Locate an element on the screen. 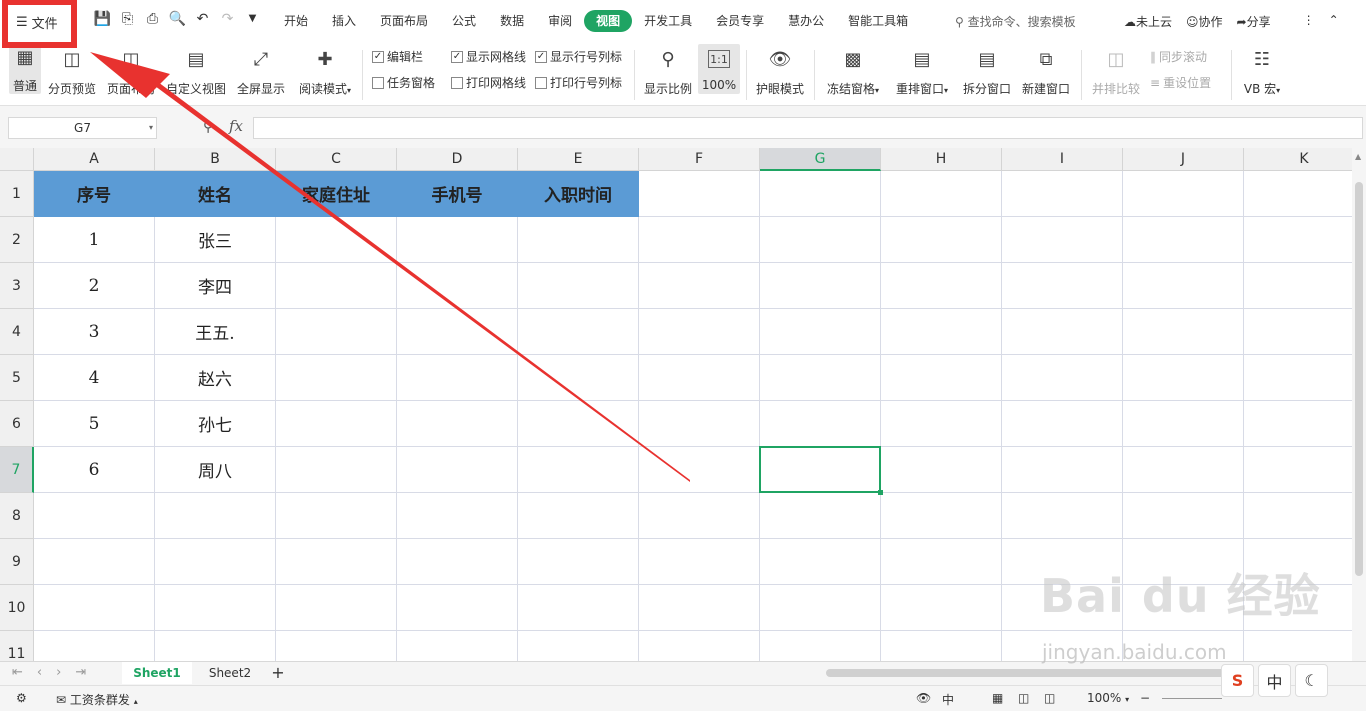 This screenshot has width=1366, height=711. column-header-c: C is located at coordinates (336, 159).